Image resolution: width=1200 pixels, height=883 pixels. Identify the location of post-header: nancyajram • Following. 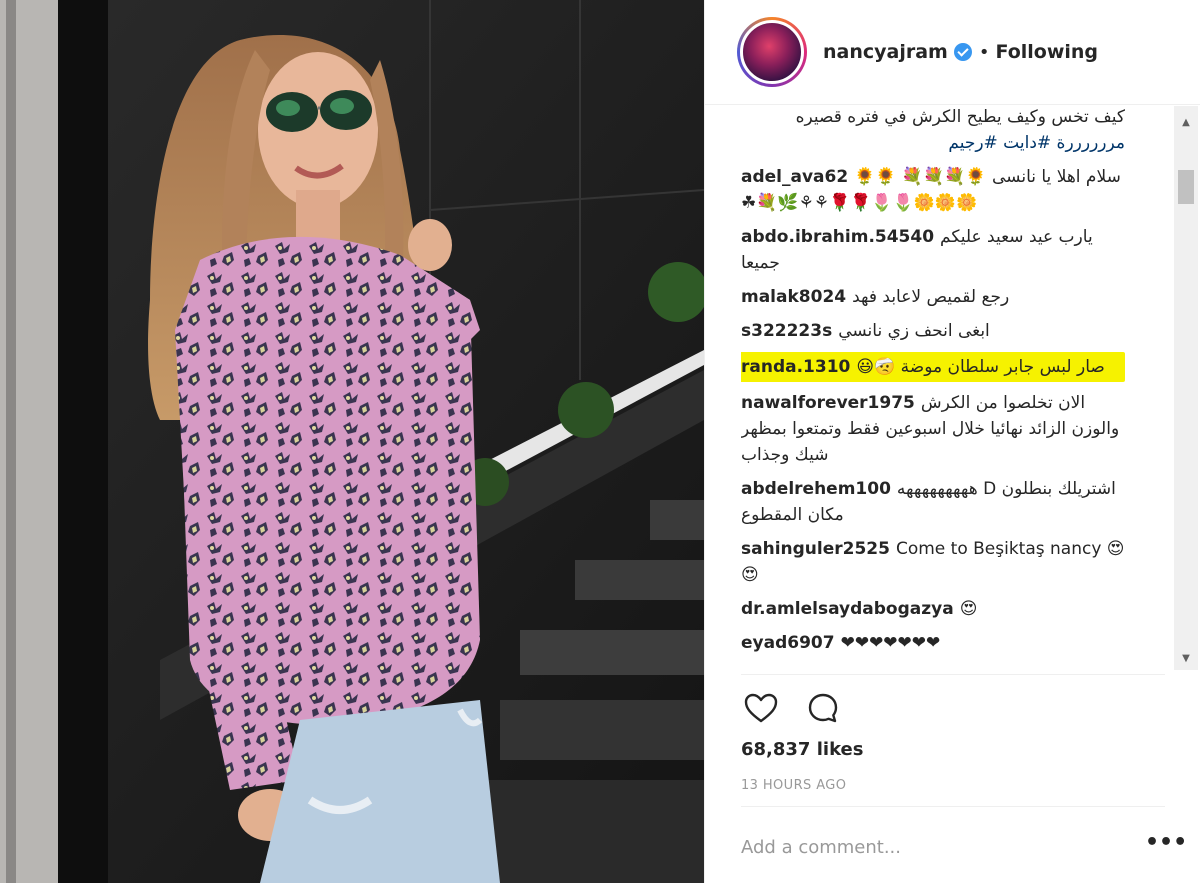
(952, 52).